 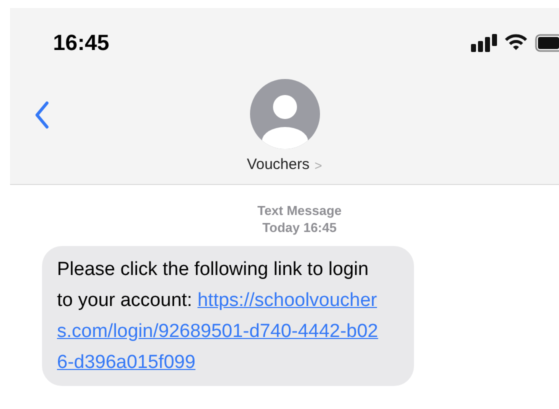 I want to click on message-timestamp: Today 16:45, so click(x=299, y=227).